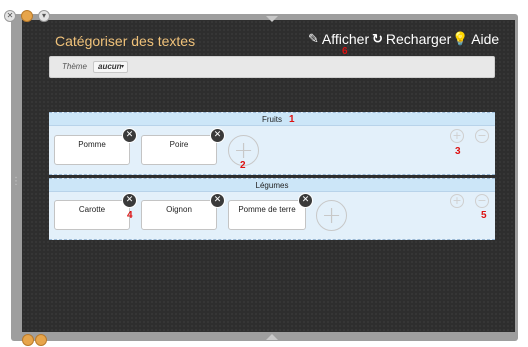 The height and width of the screenshot is (347, 528). I want to click on category-header-fruits: Fruits, so click(272, 119).